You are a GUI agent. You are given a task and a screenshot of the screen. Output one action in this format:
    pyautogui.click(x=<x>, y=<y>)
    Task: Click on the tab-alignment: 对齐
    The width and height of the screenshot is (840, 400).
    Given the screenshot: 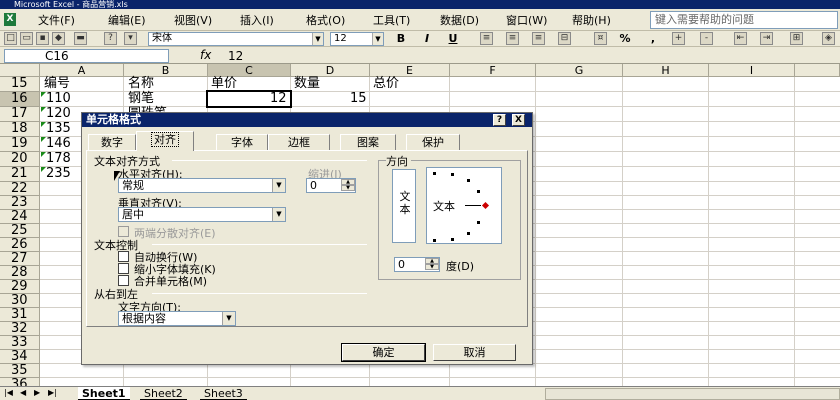 What is the action you would take?
    pyautogui.click(x=165, y=141)
    